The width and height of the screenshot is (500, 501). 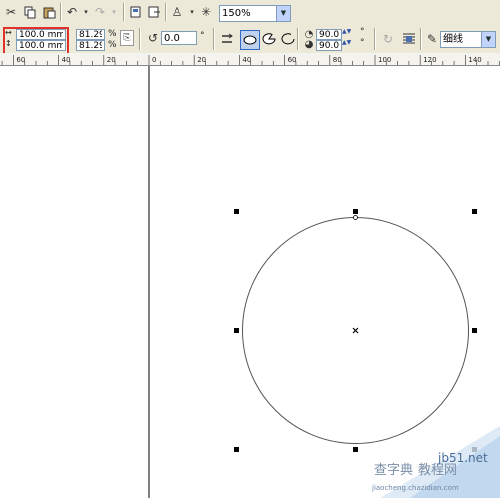 What do you see at coordinates (49, 12) in the screenshot?
I see `paste-icon` at bounding box center [49, 12].